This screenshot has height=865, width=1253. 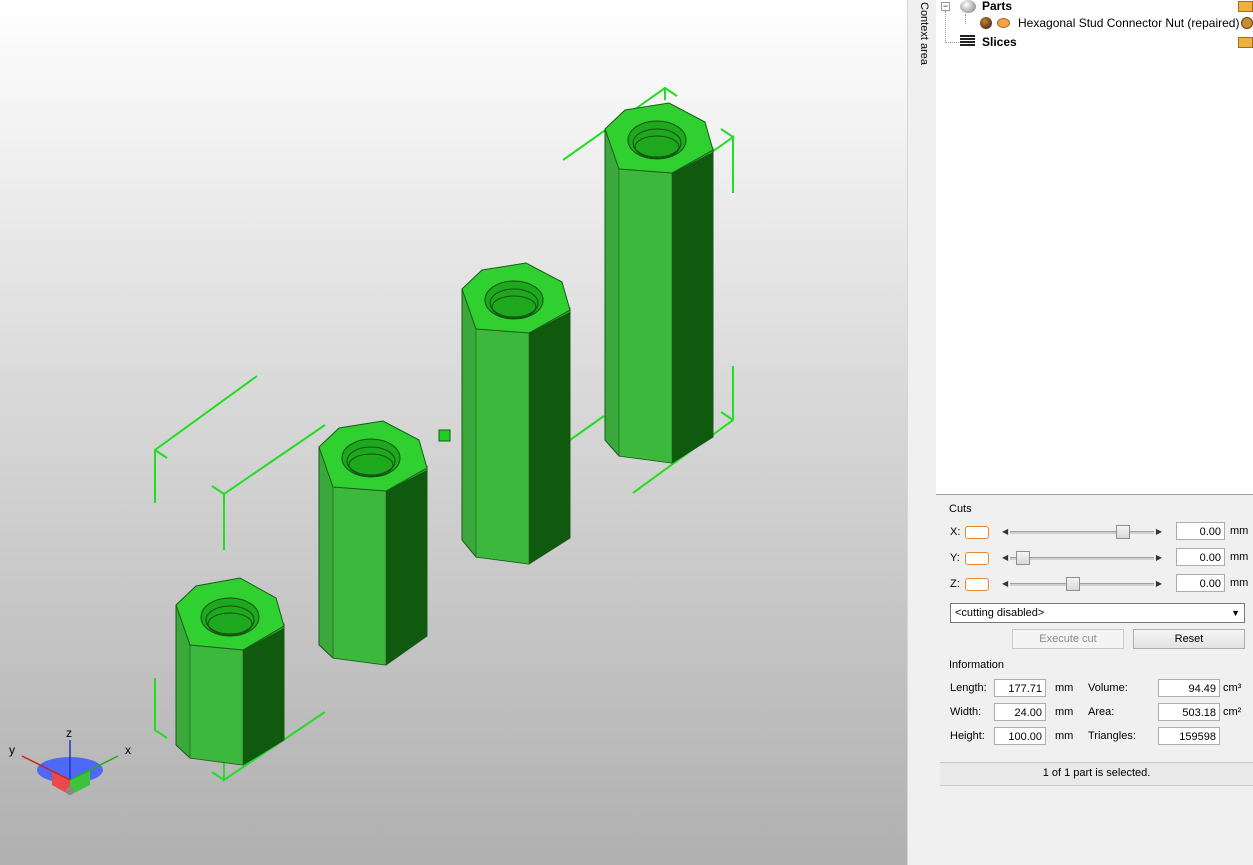 I want to click on cuts-title: Cuts, so click(x=960, y=509).